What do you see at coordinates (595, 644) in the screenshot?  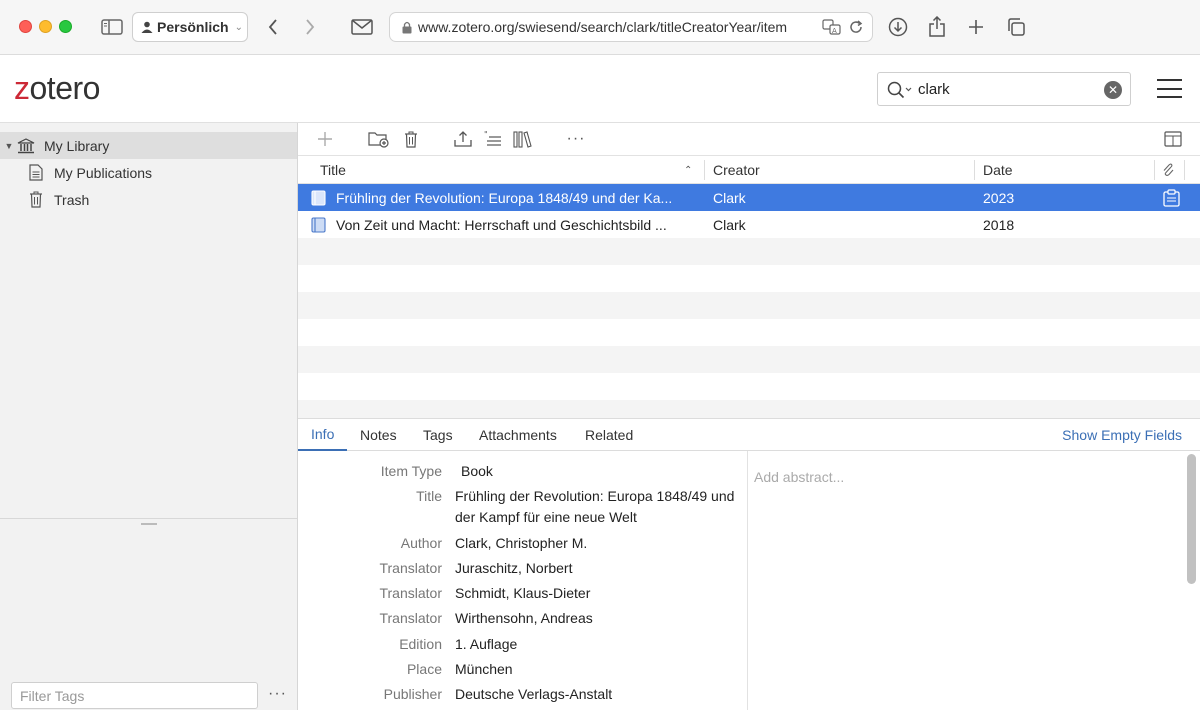 I see `field-value: 1. Auflage` at bounding box center [595, 644].